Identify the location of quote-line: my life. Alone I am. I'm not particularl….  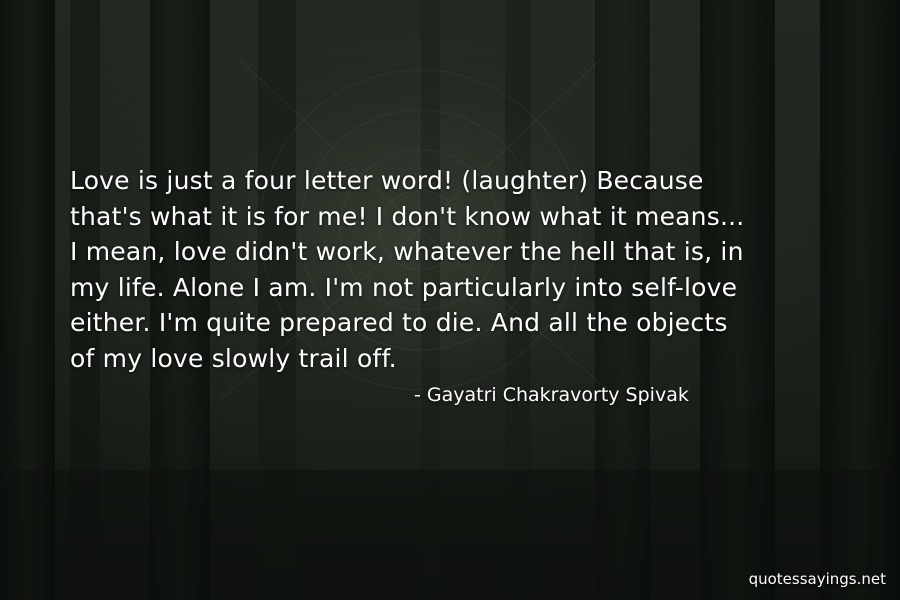
(404, 287).